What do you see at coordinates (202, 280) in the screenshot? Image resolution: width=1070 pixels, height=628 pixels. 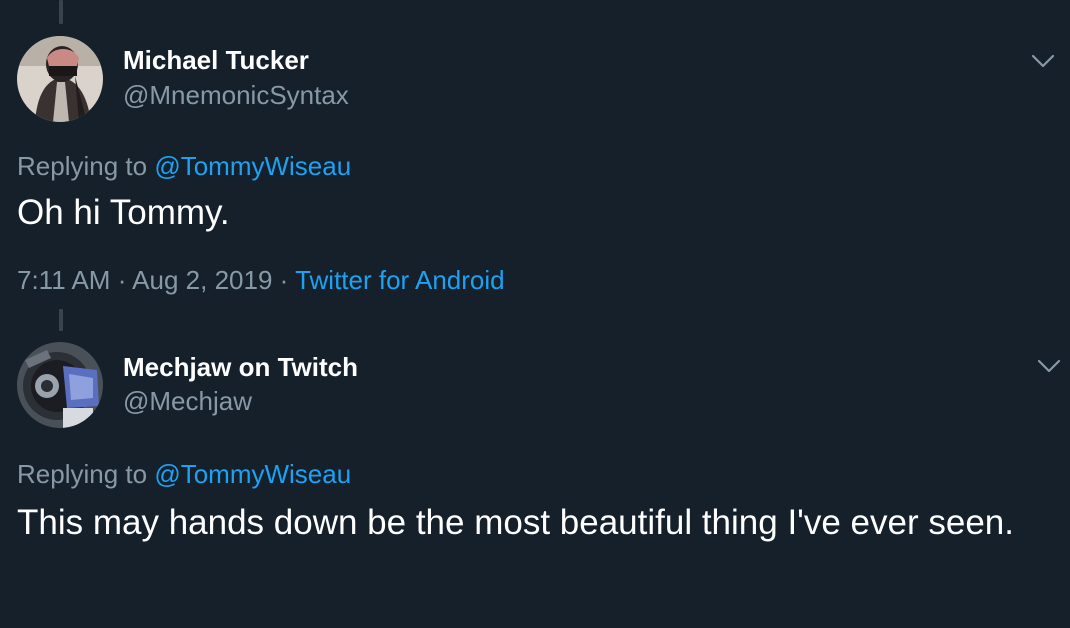 I see `tweet-date: Aug 2, 2019` at bounding box center [202, 280].